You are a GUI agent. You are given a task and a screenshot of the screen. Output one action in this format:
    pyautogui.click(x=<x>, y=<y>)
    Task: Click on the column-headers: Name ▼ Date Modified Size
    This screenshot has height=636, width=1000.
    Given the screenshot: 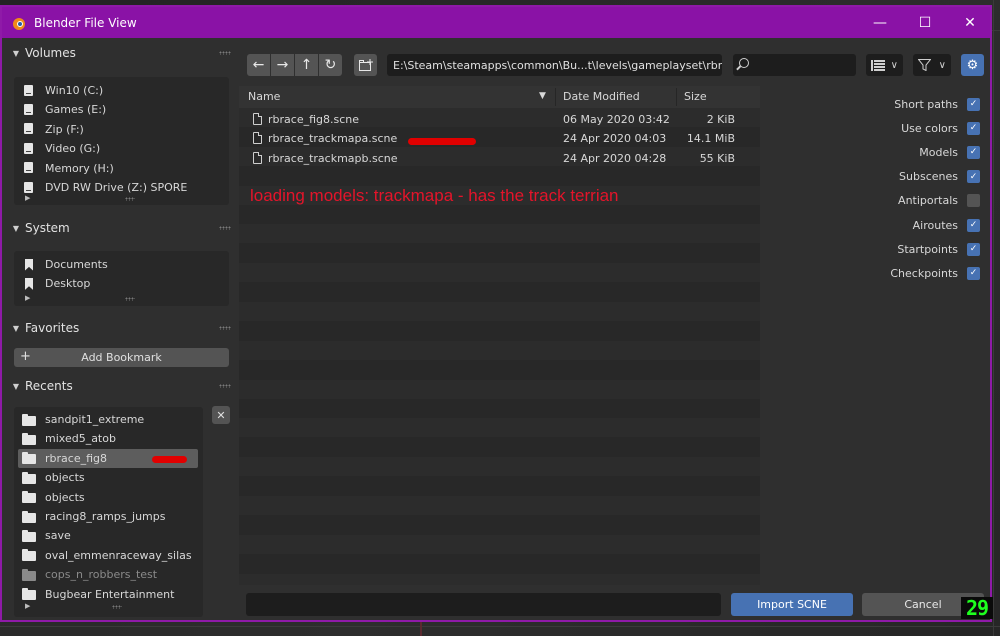 What is the action you would take?
    pyautogui.click(x=499, y=97)
    